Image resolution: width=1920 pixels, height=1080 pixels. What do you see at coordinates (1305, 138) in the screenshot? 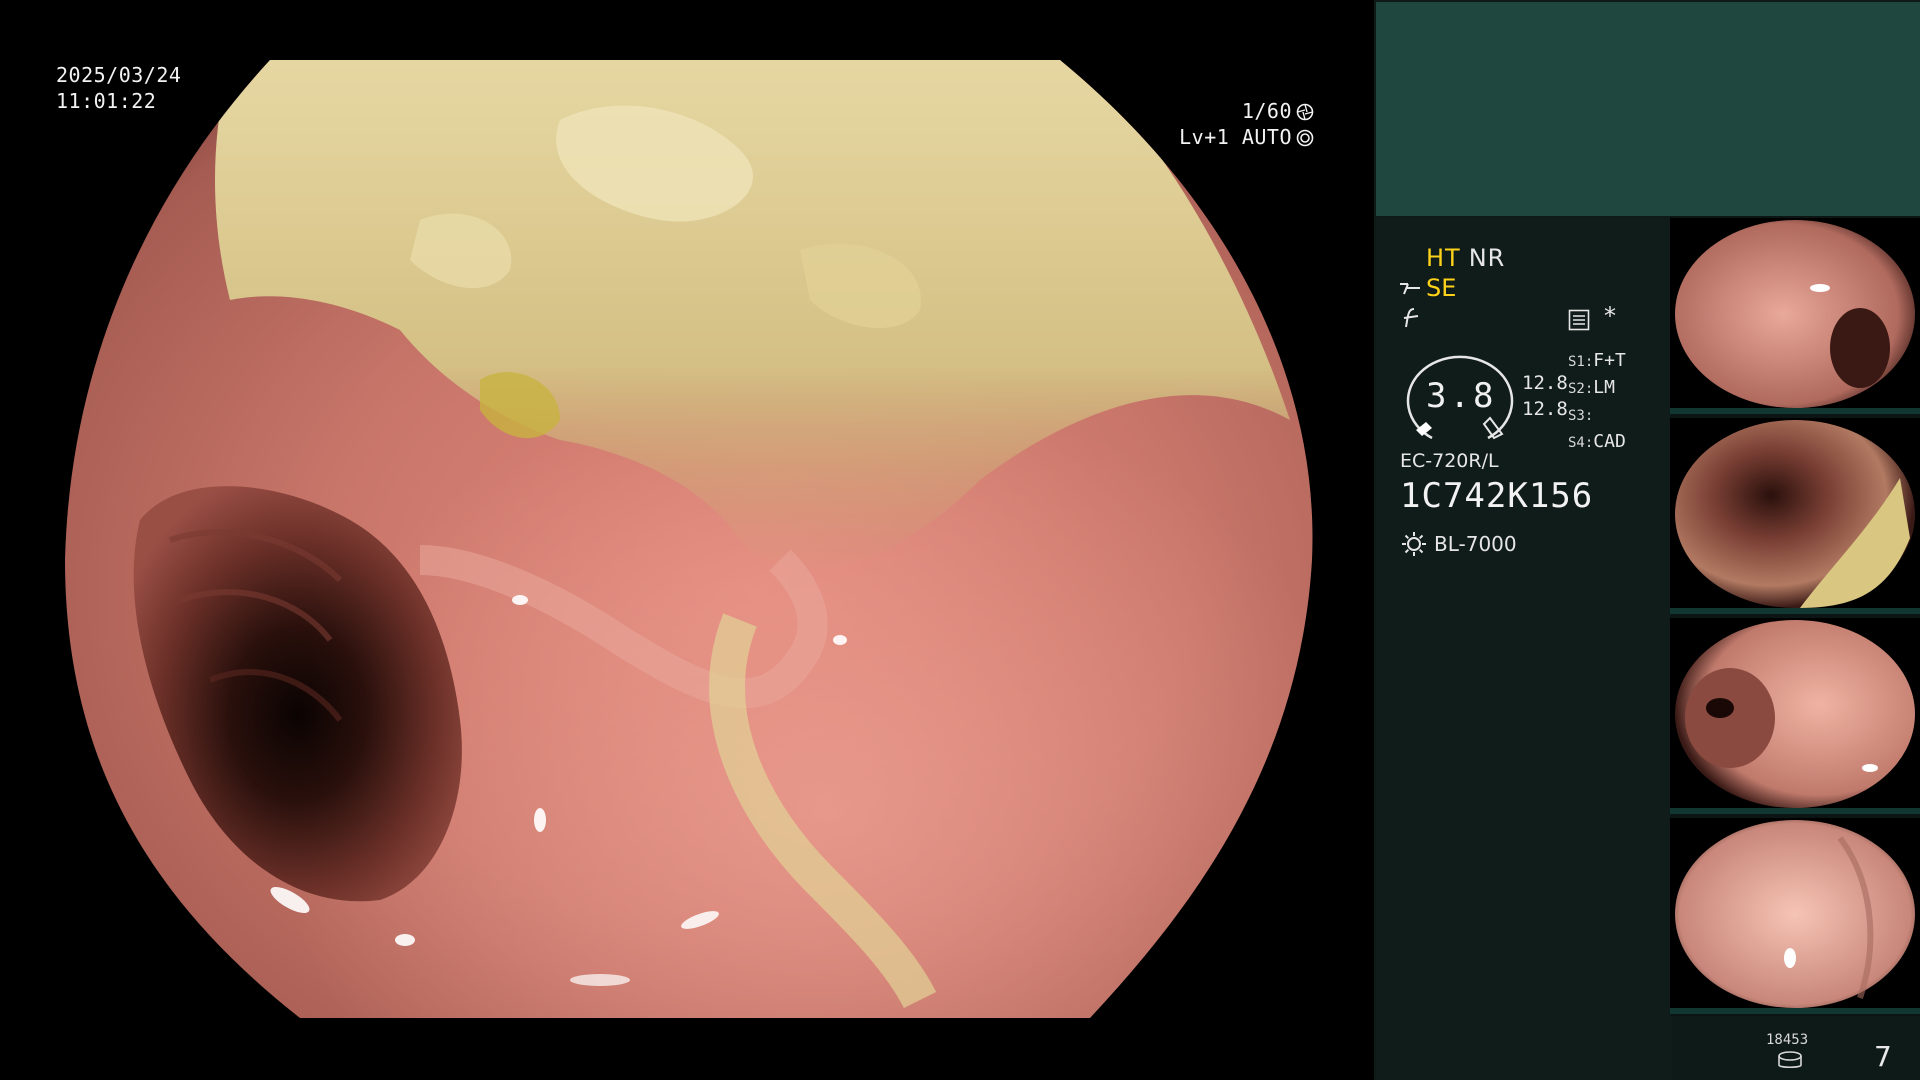
I see `iris-icon` at bounding box center [1305, 138].